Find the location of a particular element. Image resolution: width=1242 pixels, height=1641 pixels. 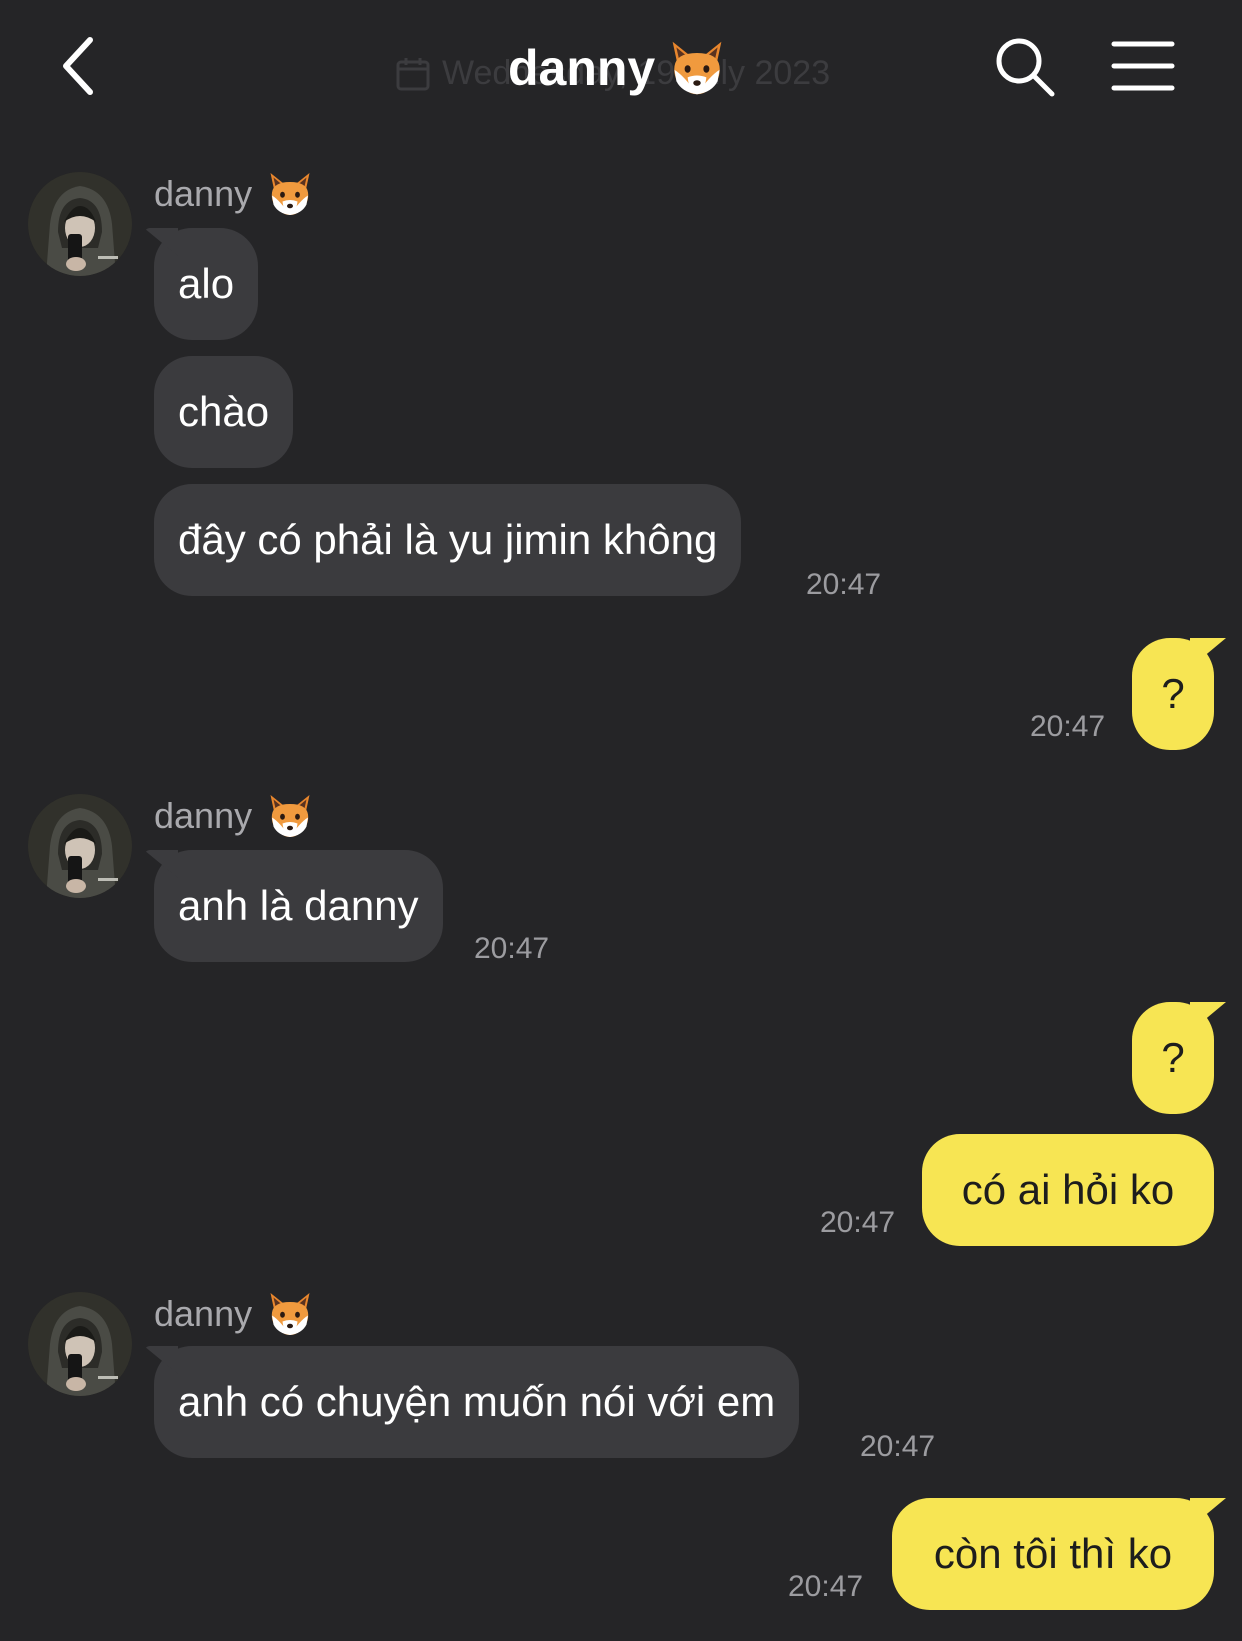

message-bubble: chào is located at coordinates (224, 412).